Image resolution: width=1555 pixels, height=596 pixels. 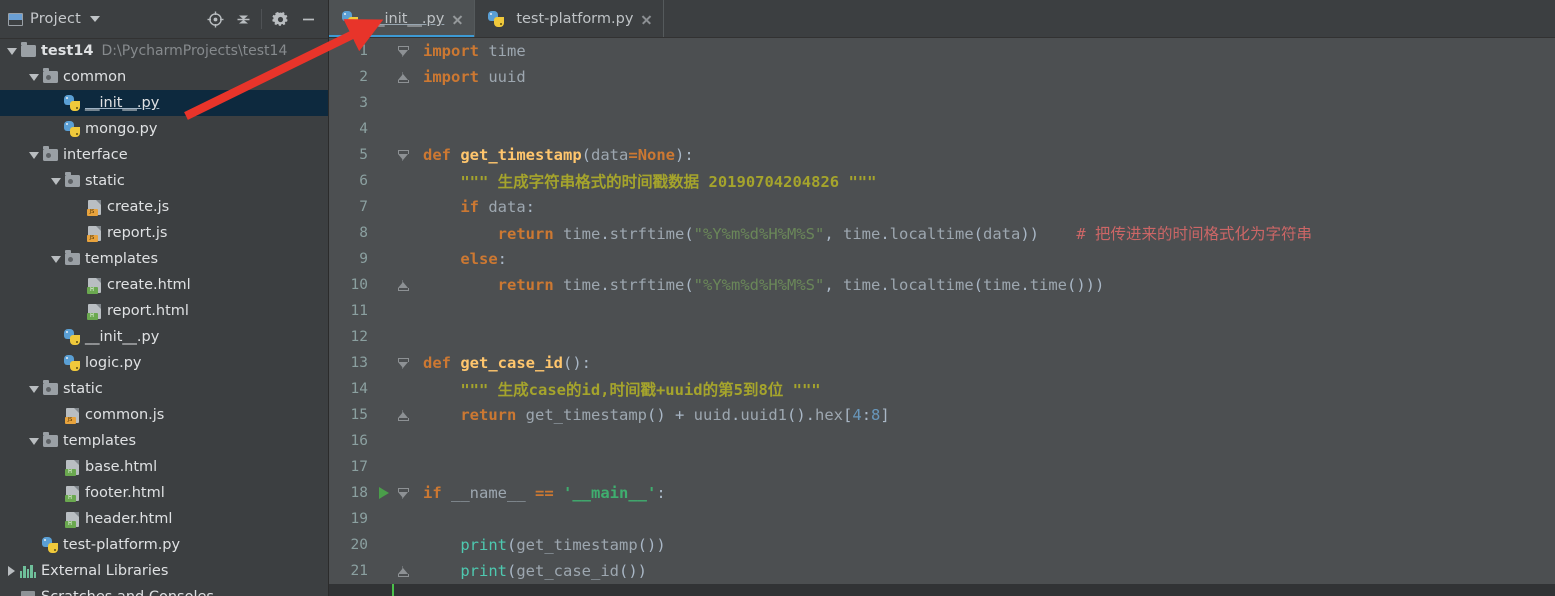 What do you see at coordinates (83, 389) in the screenshot?
I see `tree-item-label: static` at bounding box center [83, 389].